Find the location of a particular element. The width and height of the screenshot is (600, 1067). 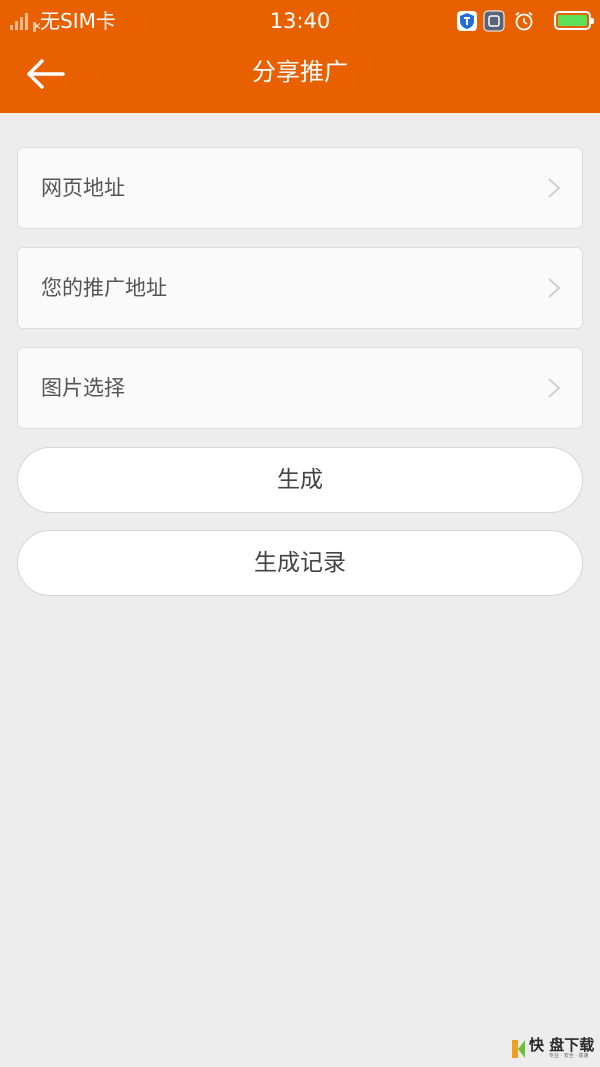

watermark-text: 快 盘下载 is located at coordinates (562, 1045).